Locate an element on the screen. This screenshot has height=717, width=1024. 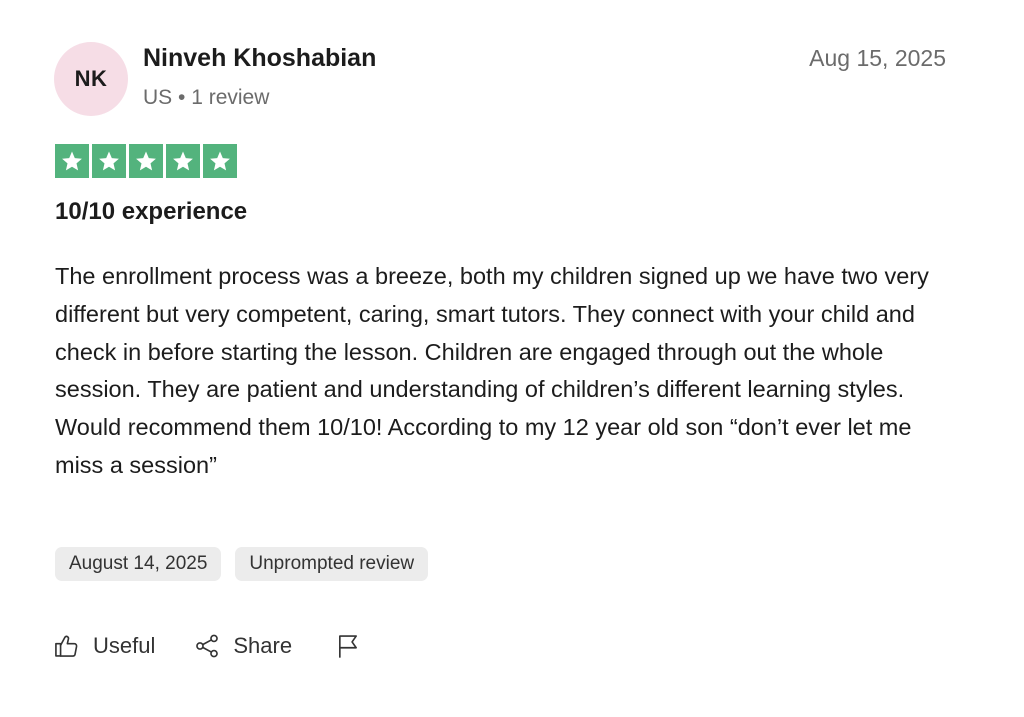
useful-button: Useful is located at coordinates (104, 646).